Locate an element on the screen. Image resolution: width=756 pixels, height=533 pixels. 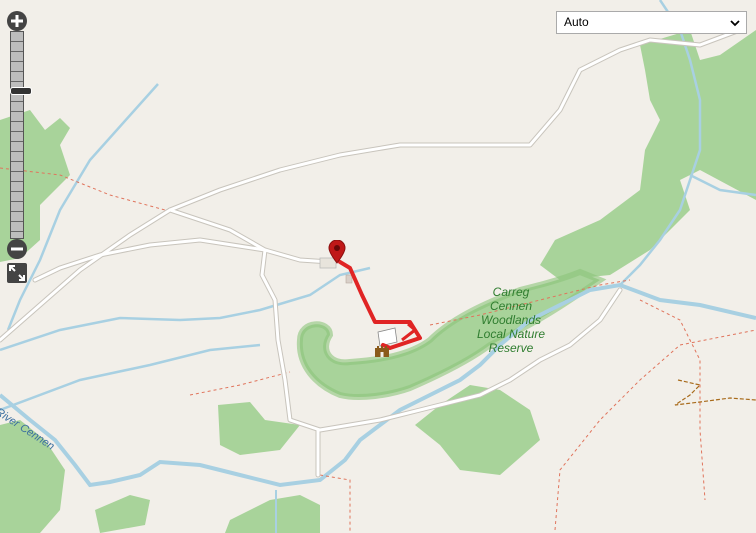
expand-icon is located at coordinates (17, 273).